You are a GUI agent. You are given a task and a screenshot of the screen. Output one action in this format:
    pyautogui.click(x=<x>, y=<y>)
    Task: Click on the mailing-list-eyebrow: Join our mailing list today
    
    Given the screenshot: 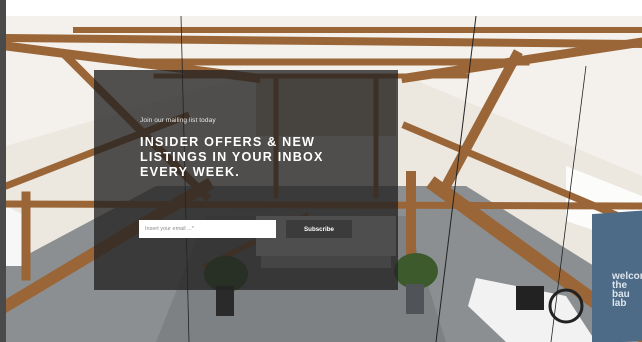 What is the action you would take?
    pyautogui.click(x=178, y=120)
    